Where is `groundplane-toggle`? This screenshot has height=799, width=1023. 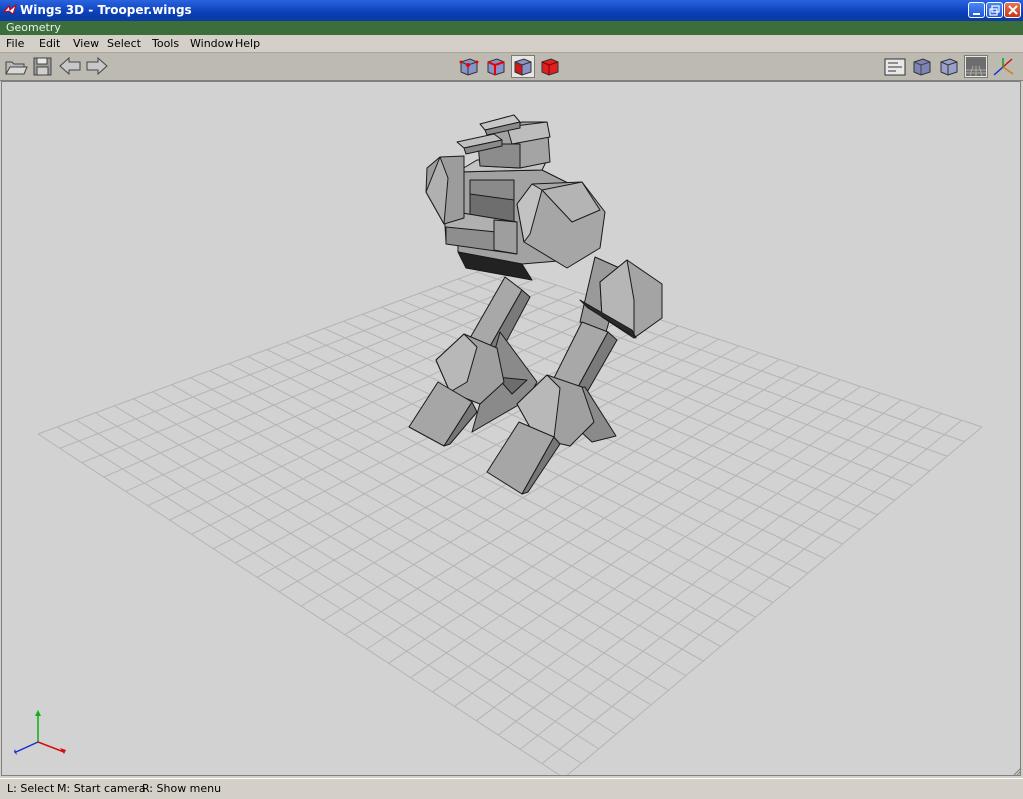 groundplane-toggle is located at coordinates (895, 66).